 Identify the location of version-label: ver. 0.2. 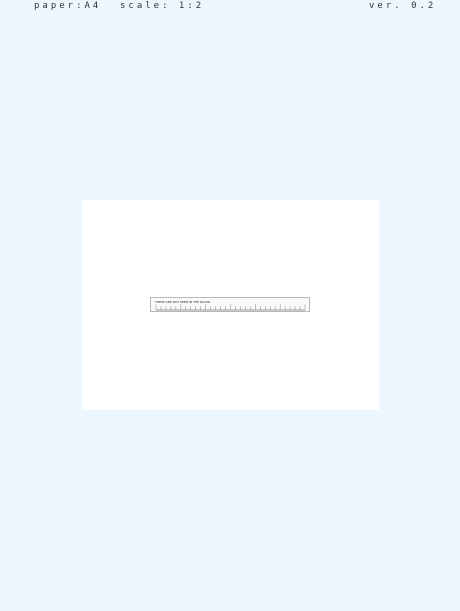
(403, 6).